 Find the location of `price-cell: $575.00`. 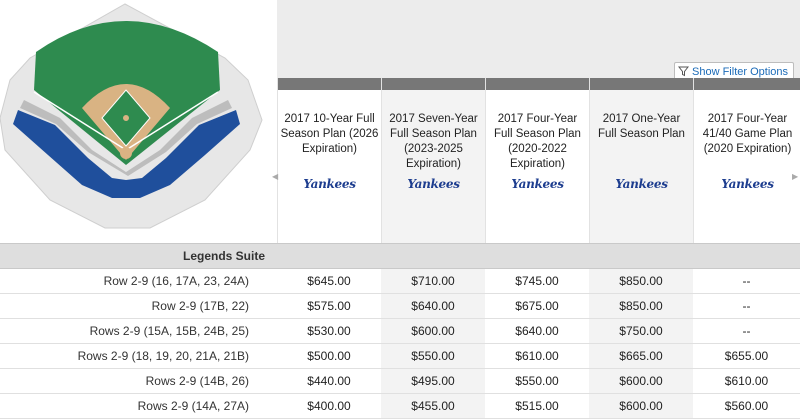

price-cell: $575.00 is located at coordinates (329, 306).